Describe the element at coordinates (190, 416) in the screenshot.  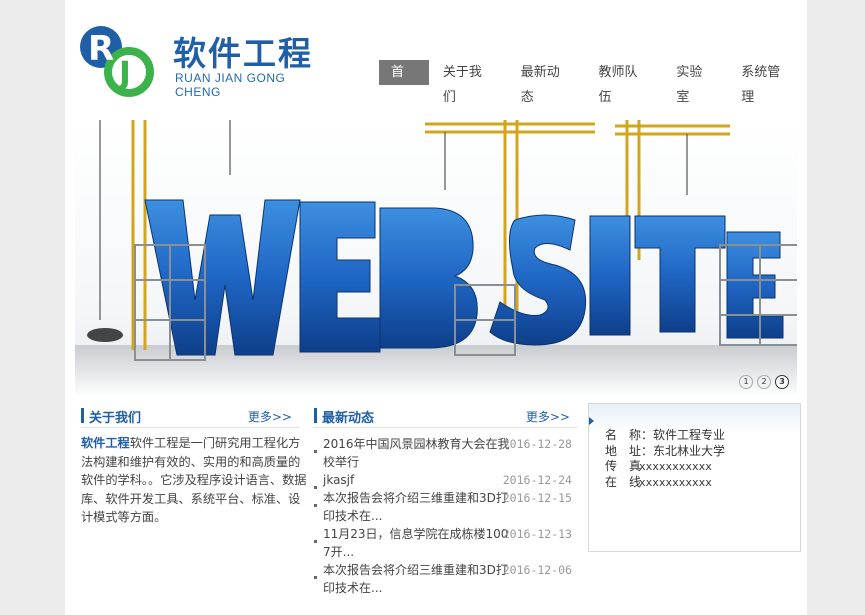
I see `about-header: 关于我们 更多>>` at that location.